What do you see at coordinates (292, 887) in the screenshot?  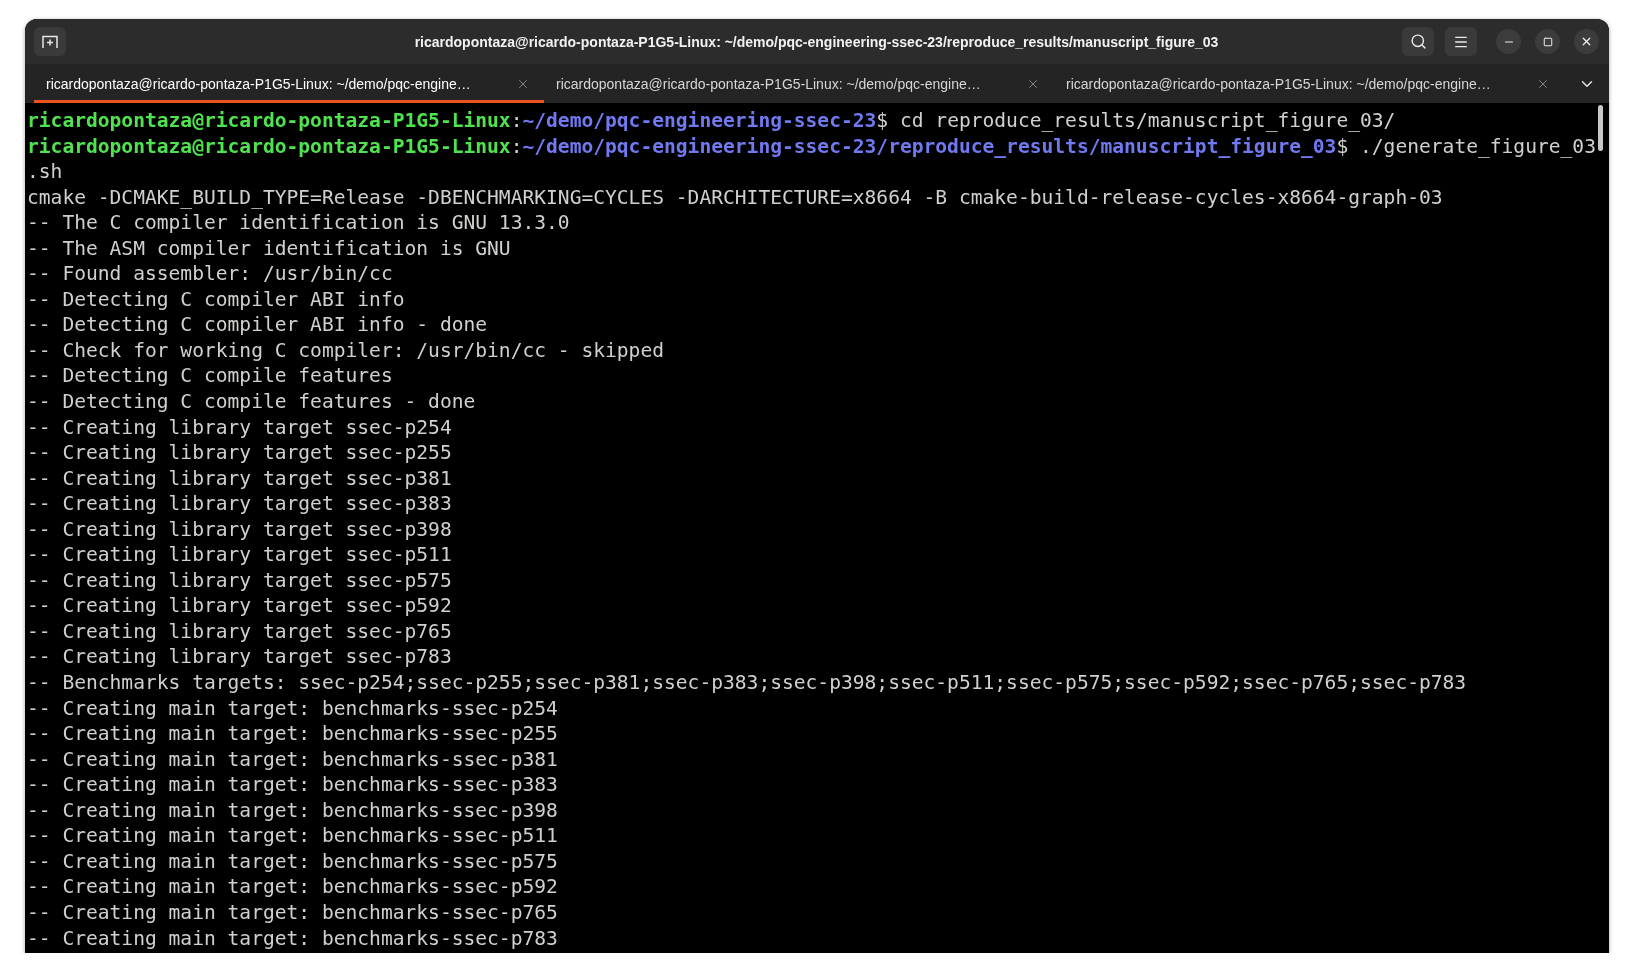 I see `output-line: -- Creating main target: benchmarks-ssec-p592` at bounding box center [292, 887].